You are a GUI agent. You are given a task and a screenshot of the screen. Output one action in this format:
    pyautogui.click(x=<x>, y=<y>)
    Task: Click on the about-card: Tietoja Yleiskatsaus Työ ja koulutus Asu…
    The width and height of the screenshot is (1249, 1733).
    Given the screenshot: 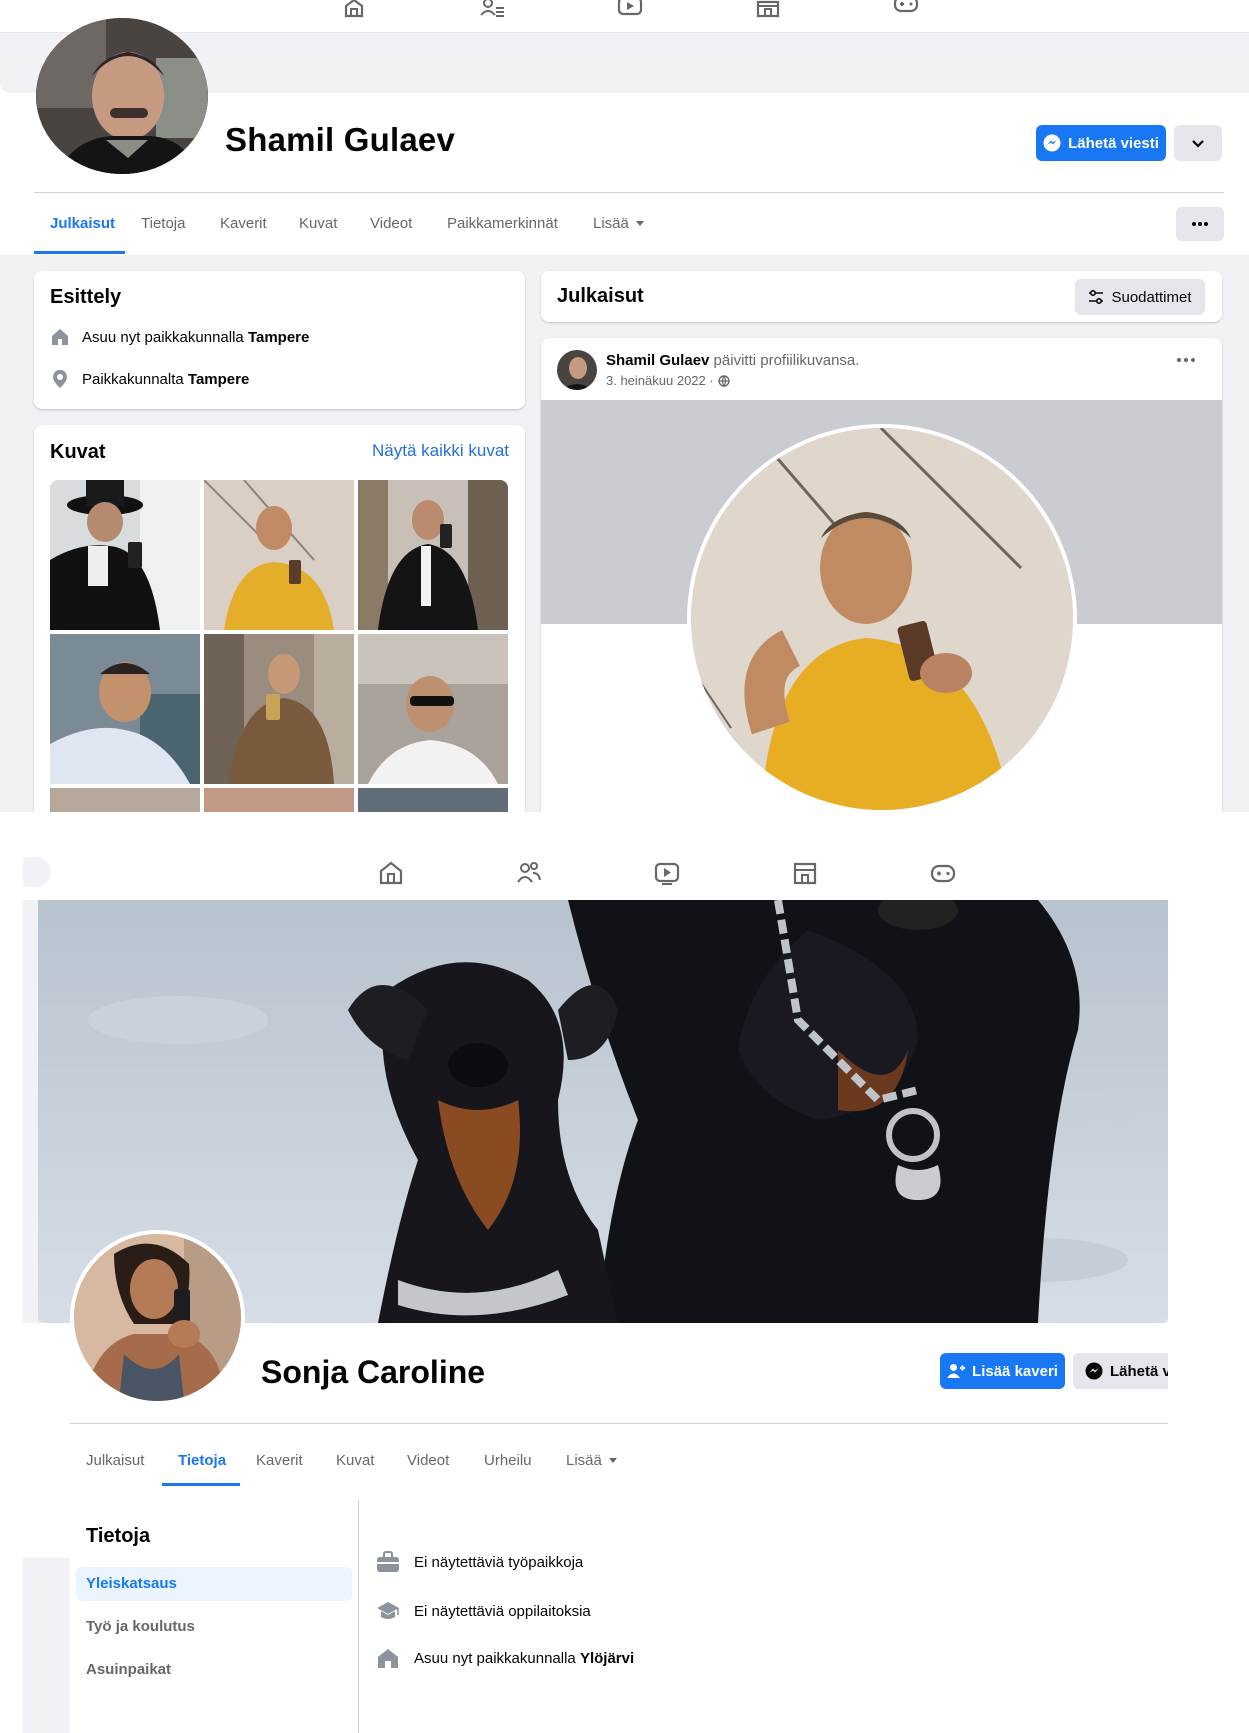 What is the action you would take?
    pyautogui.click(x=619, y=1616)
    